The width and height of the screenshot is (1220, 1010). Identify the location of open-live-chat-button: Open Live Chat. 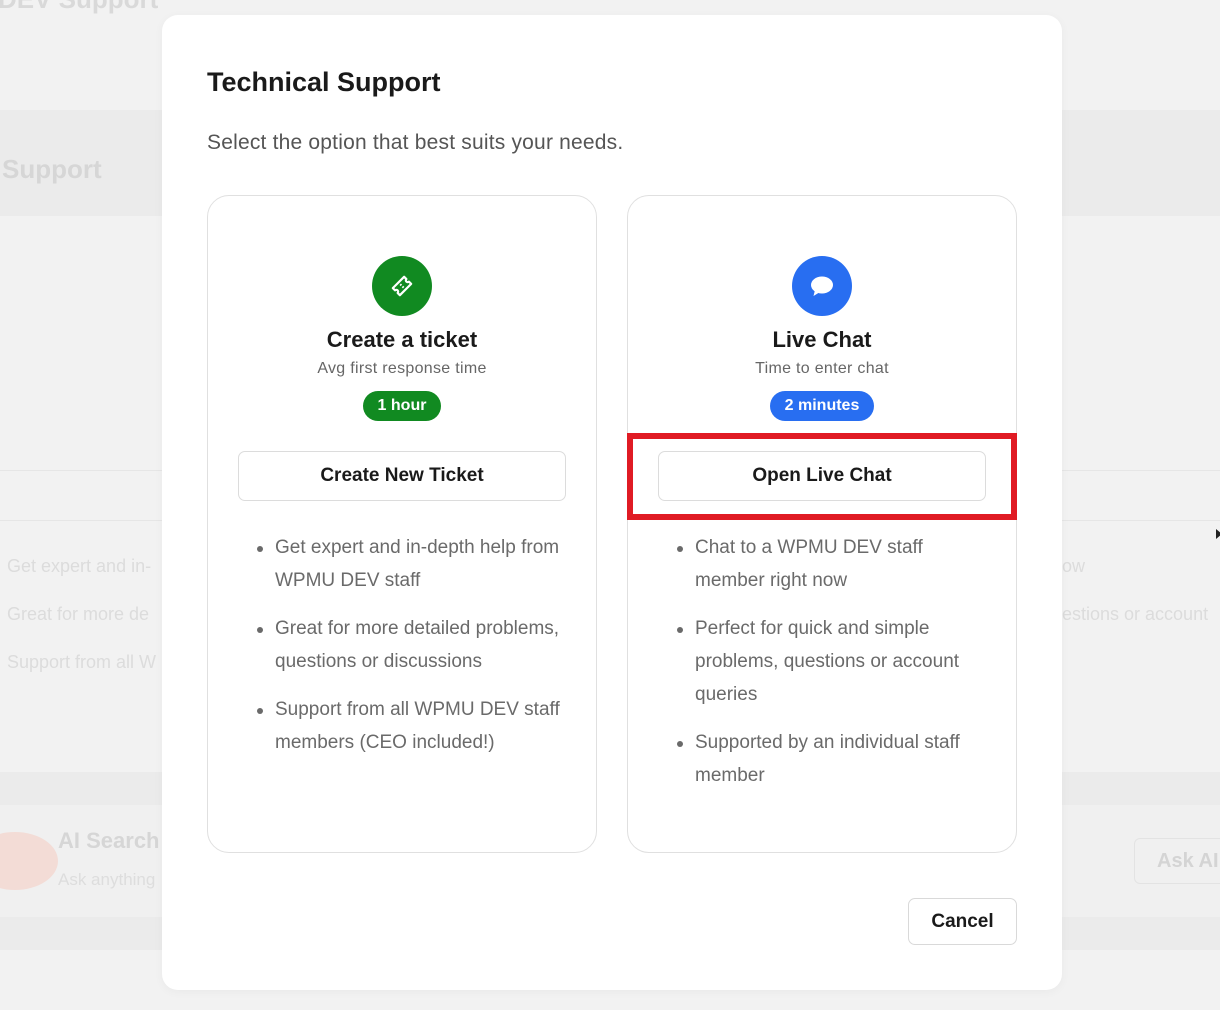
(822, 476).